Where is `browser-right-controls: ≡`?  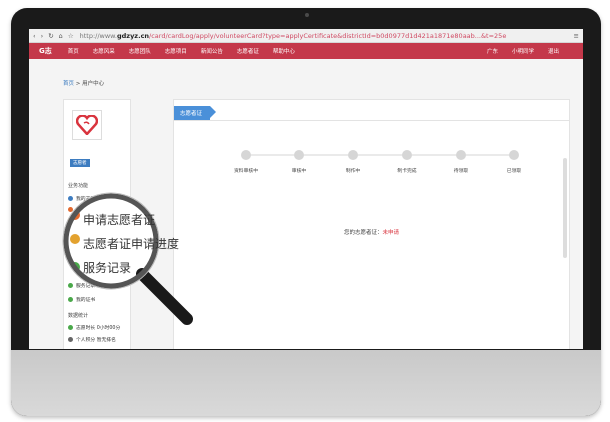 browser-right-controls: ≡ is located at coordinates (576, 36).